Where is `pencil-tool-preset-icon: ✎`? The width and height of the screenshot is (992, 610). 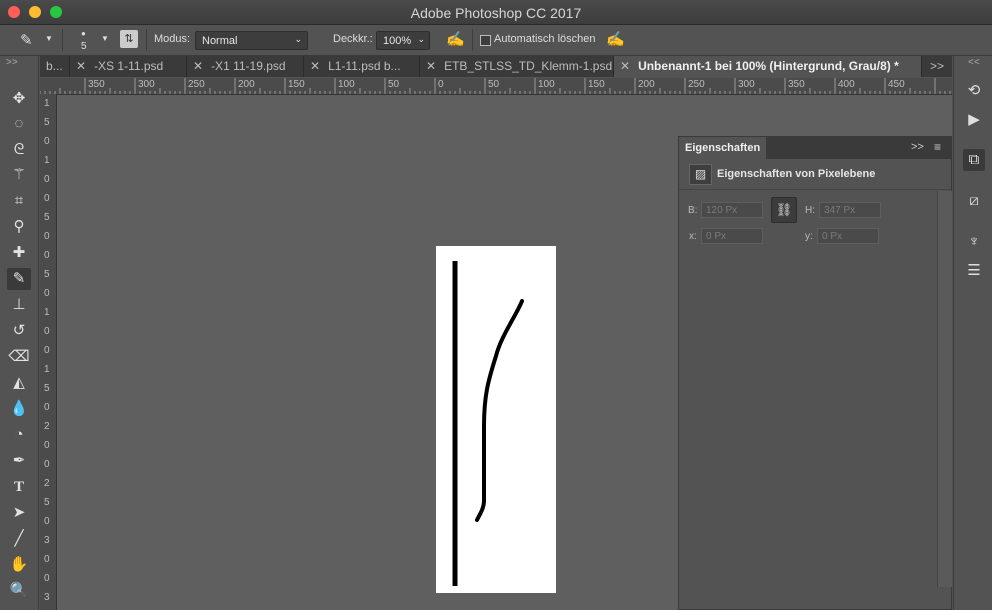
pencil-tool-preset-icon: ✎ is located at coordinates (26, 40).